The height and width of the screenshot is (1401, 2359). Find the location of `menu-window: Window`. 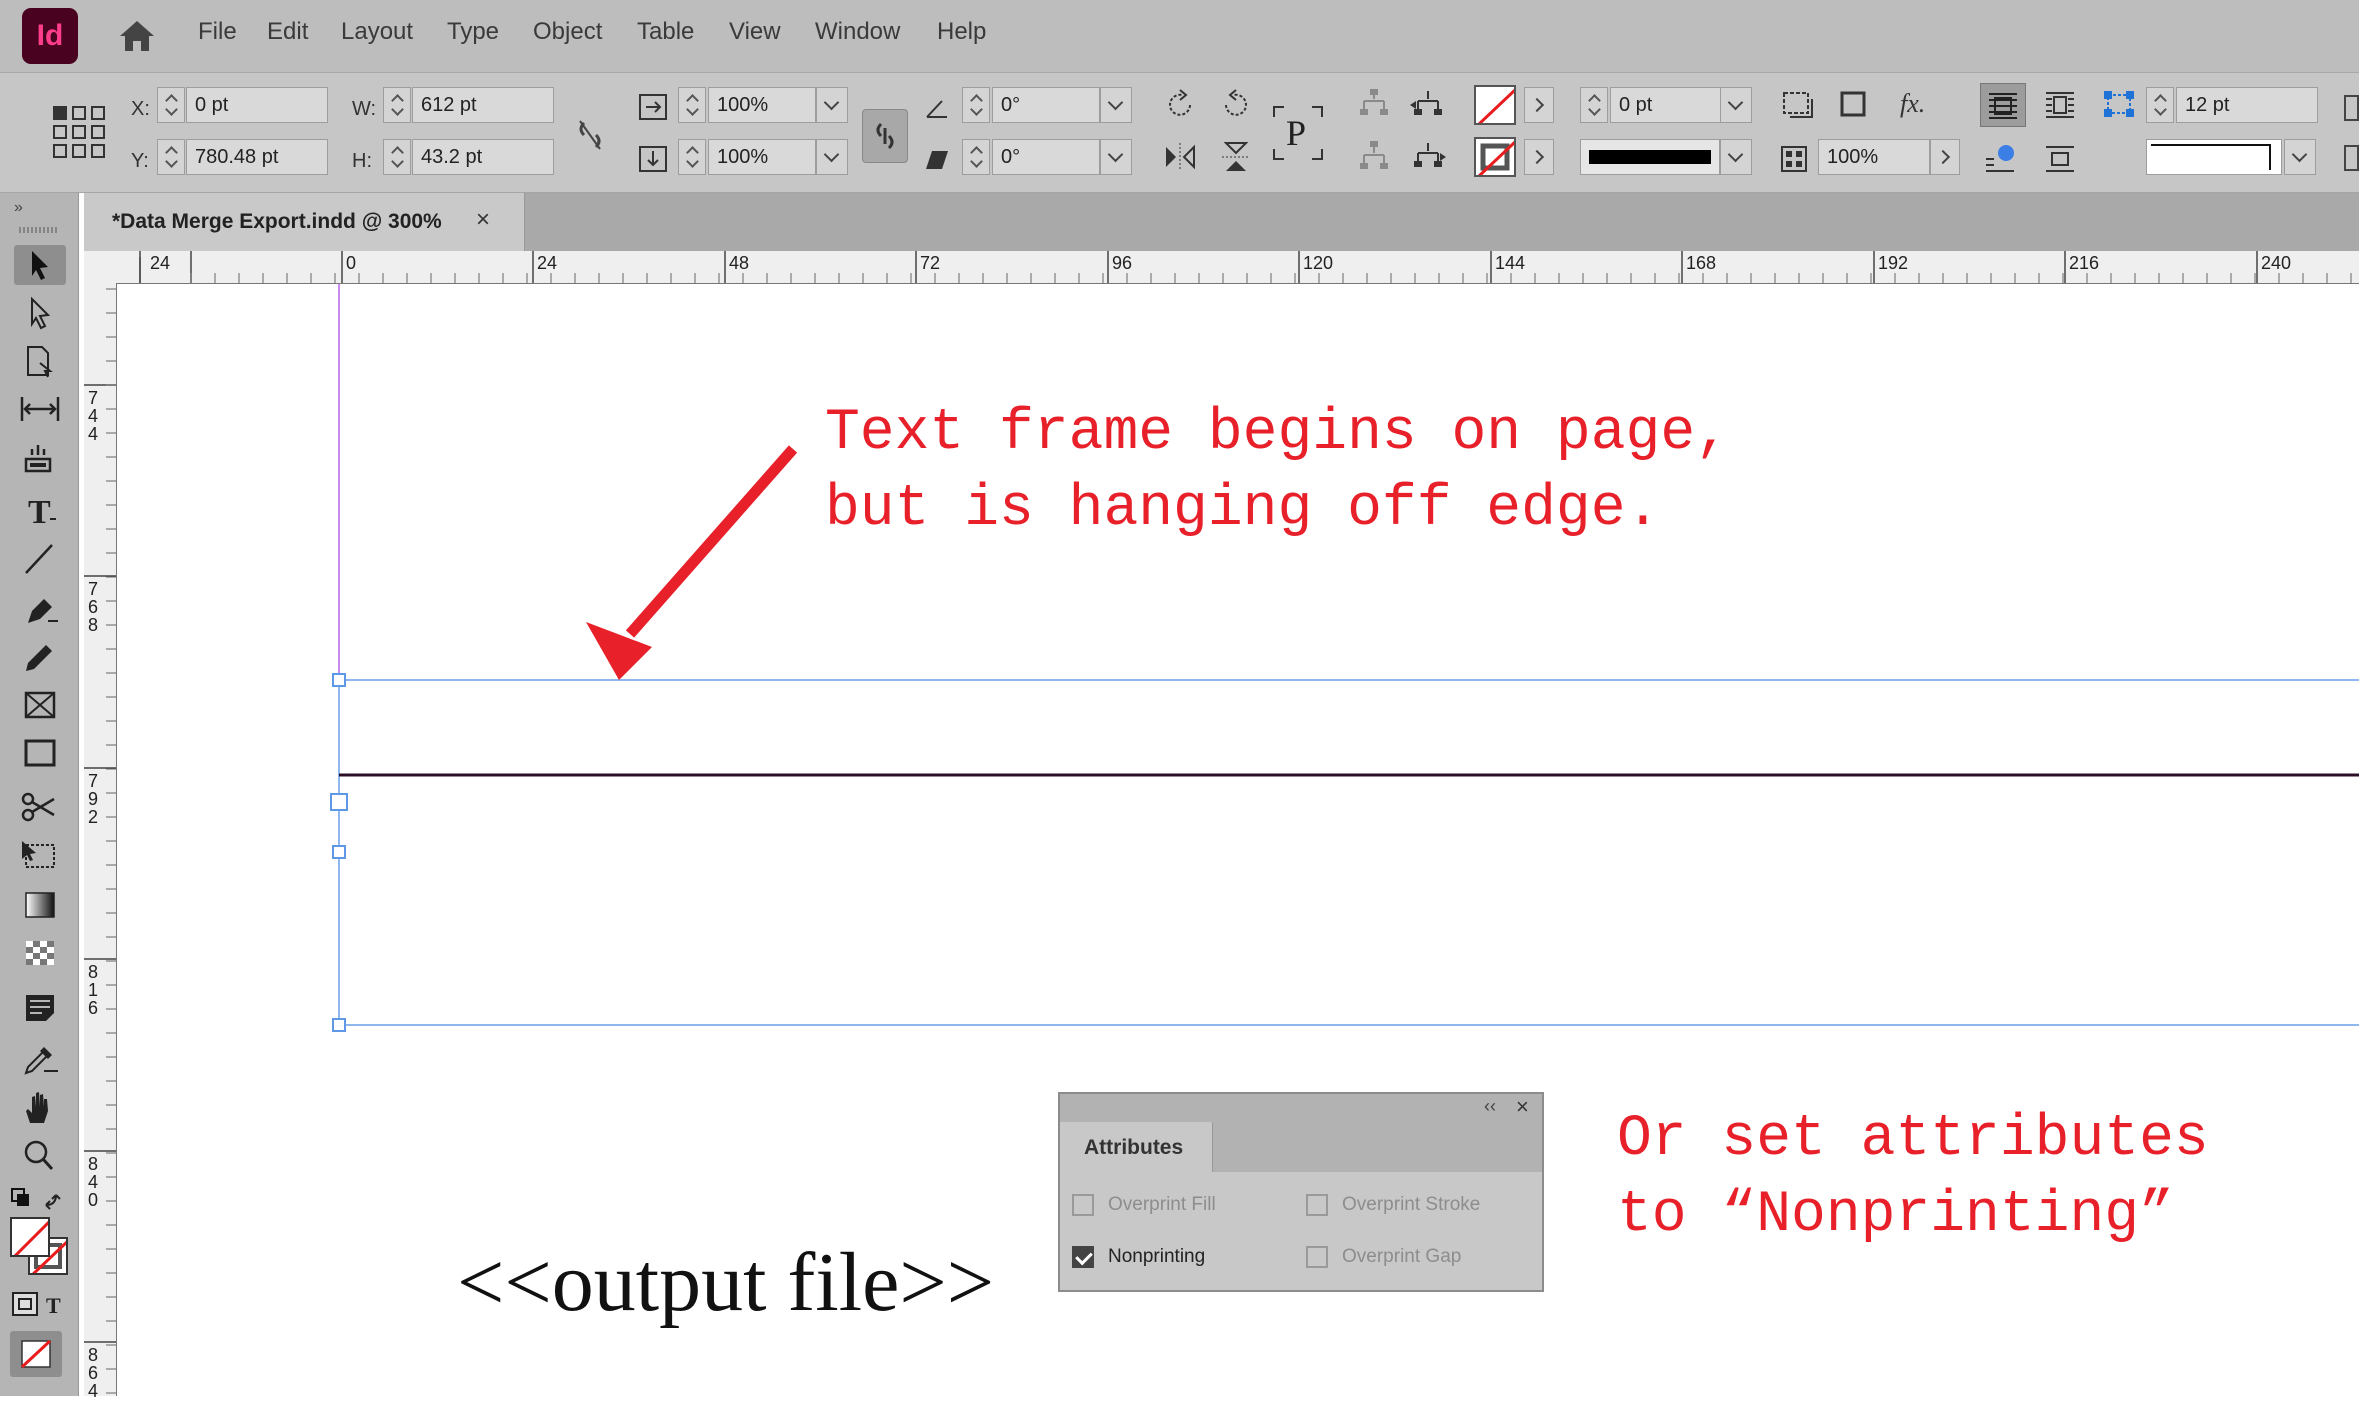

menu-window: Window is located at coordinates (857, 32).